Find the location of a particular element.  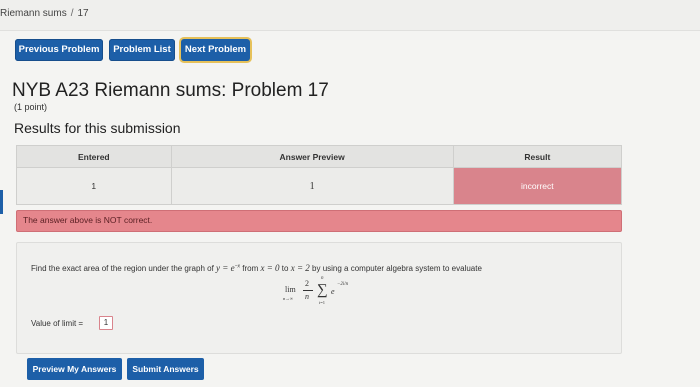

lower-bound: x = 0 is located at coordinates (270, 268).